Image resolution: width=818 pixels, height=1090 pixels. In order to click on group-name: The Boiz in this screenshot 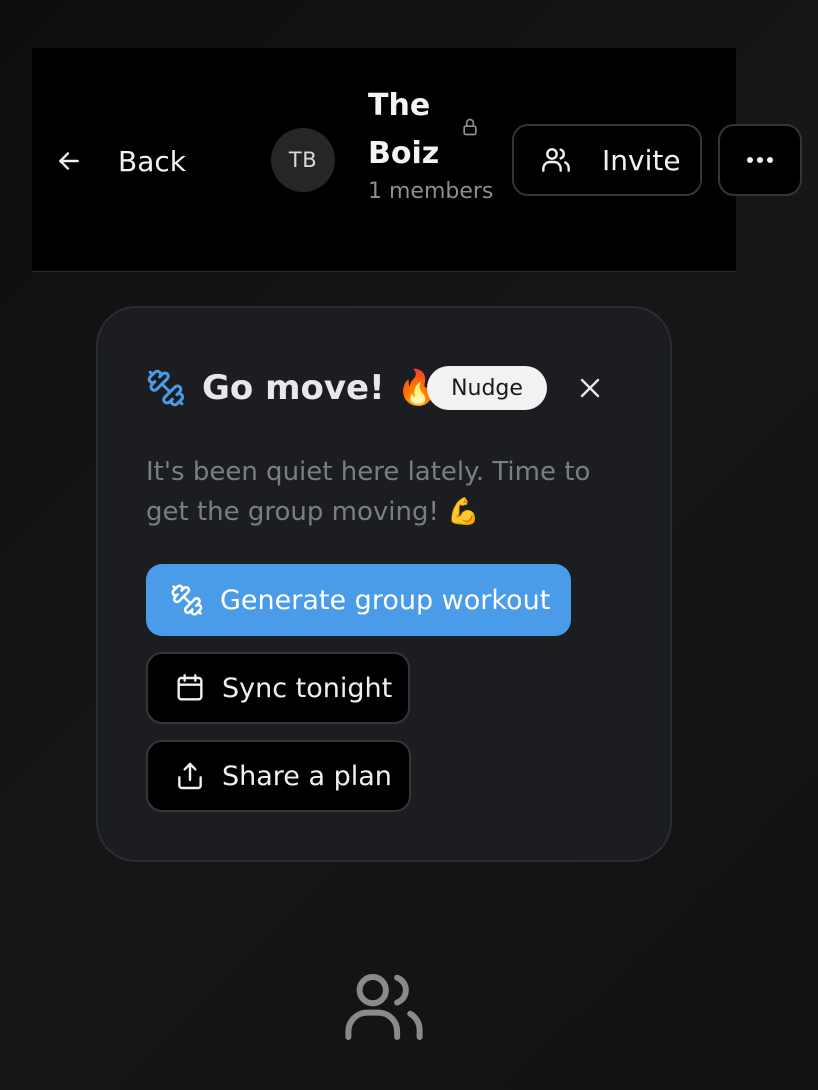, I will do `click(404, 129)`.